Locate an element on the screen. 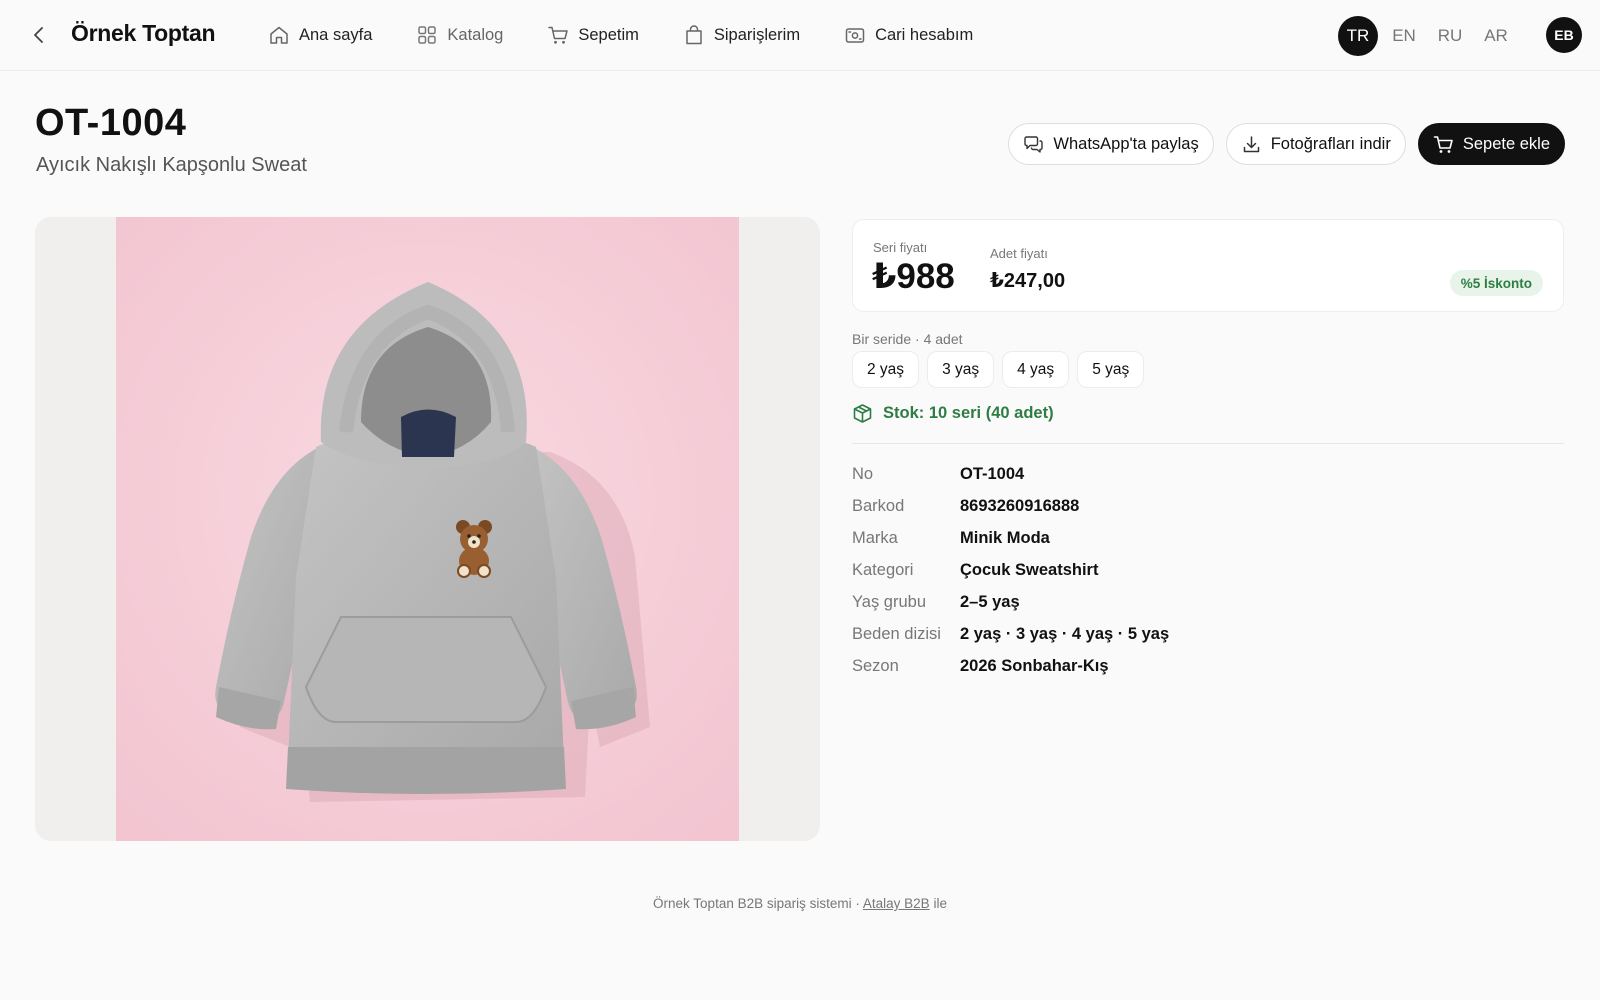  chevron-left-icon is located at coordinates (38, 35).